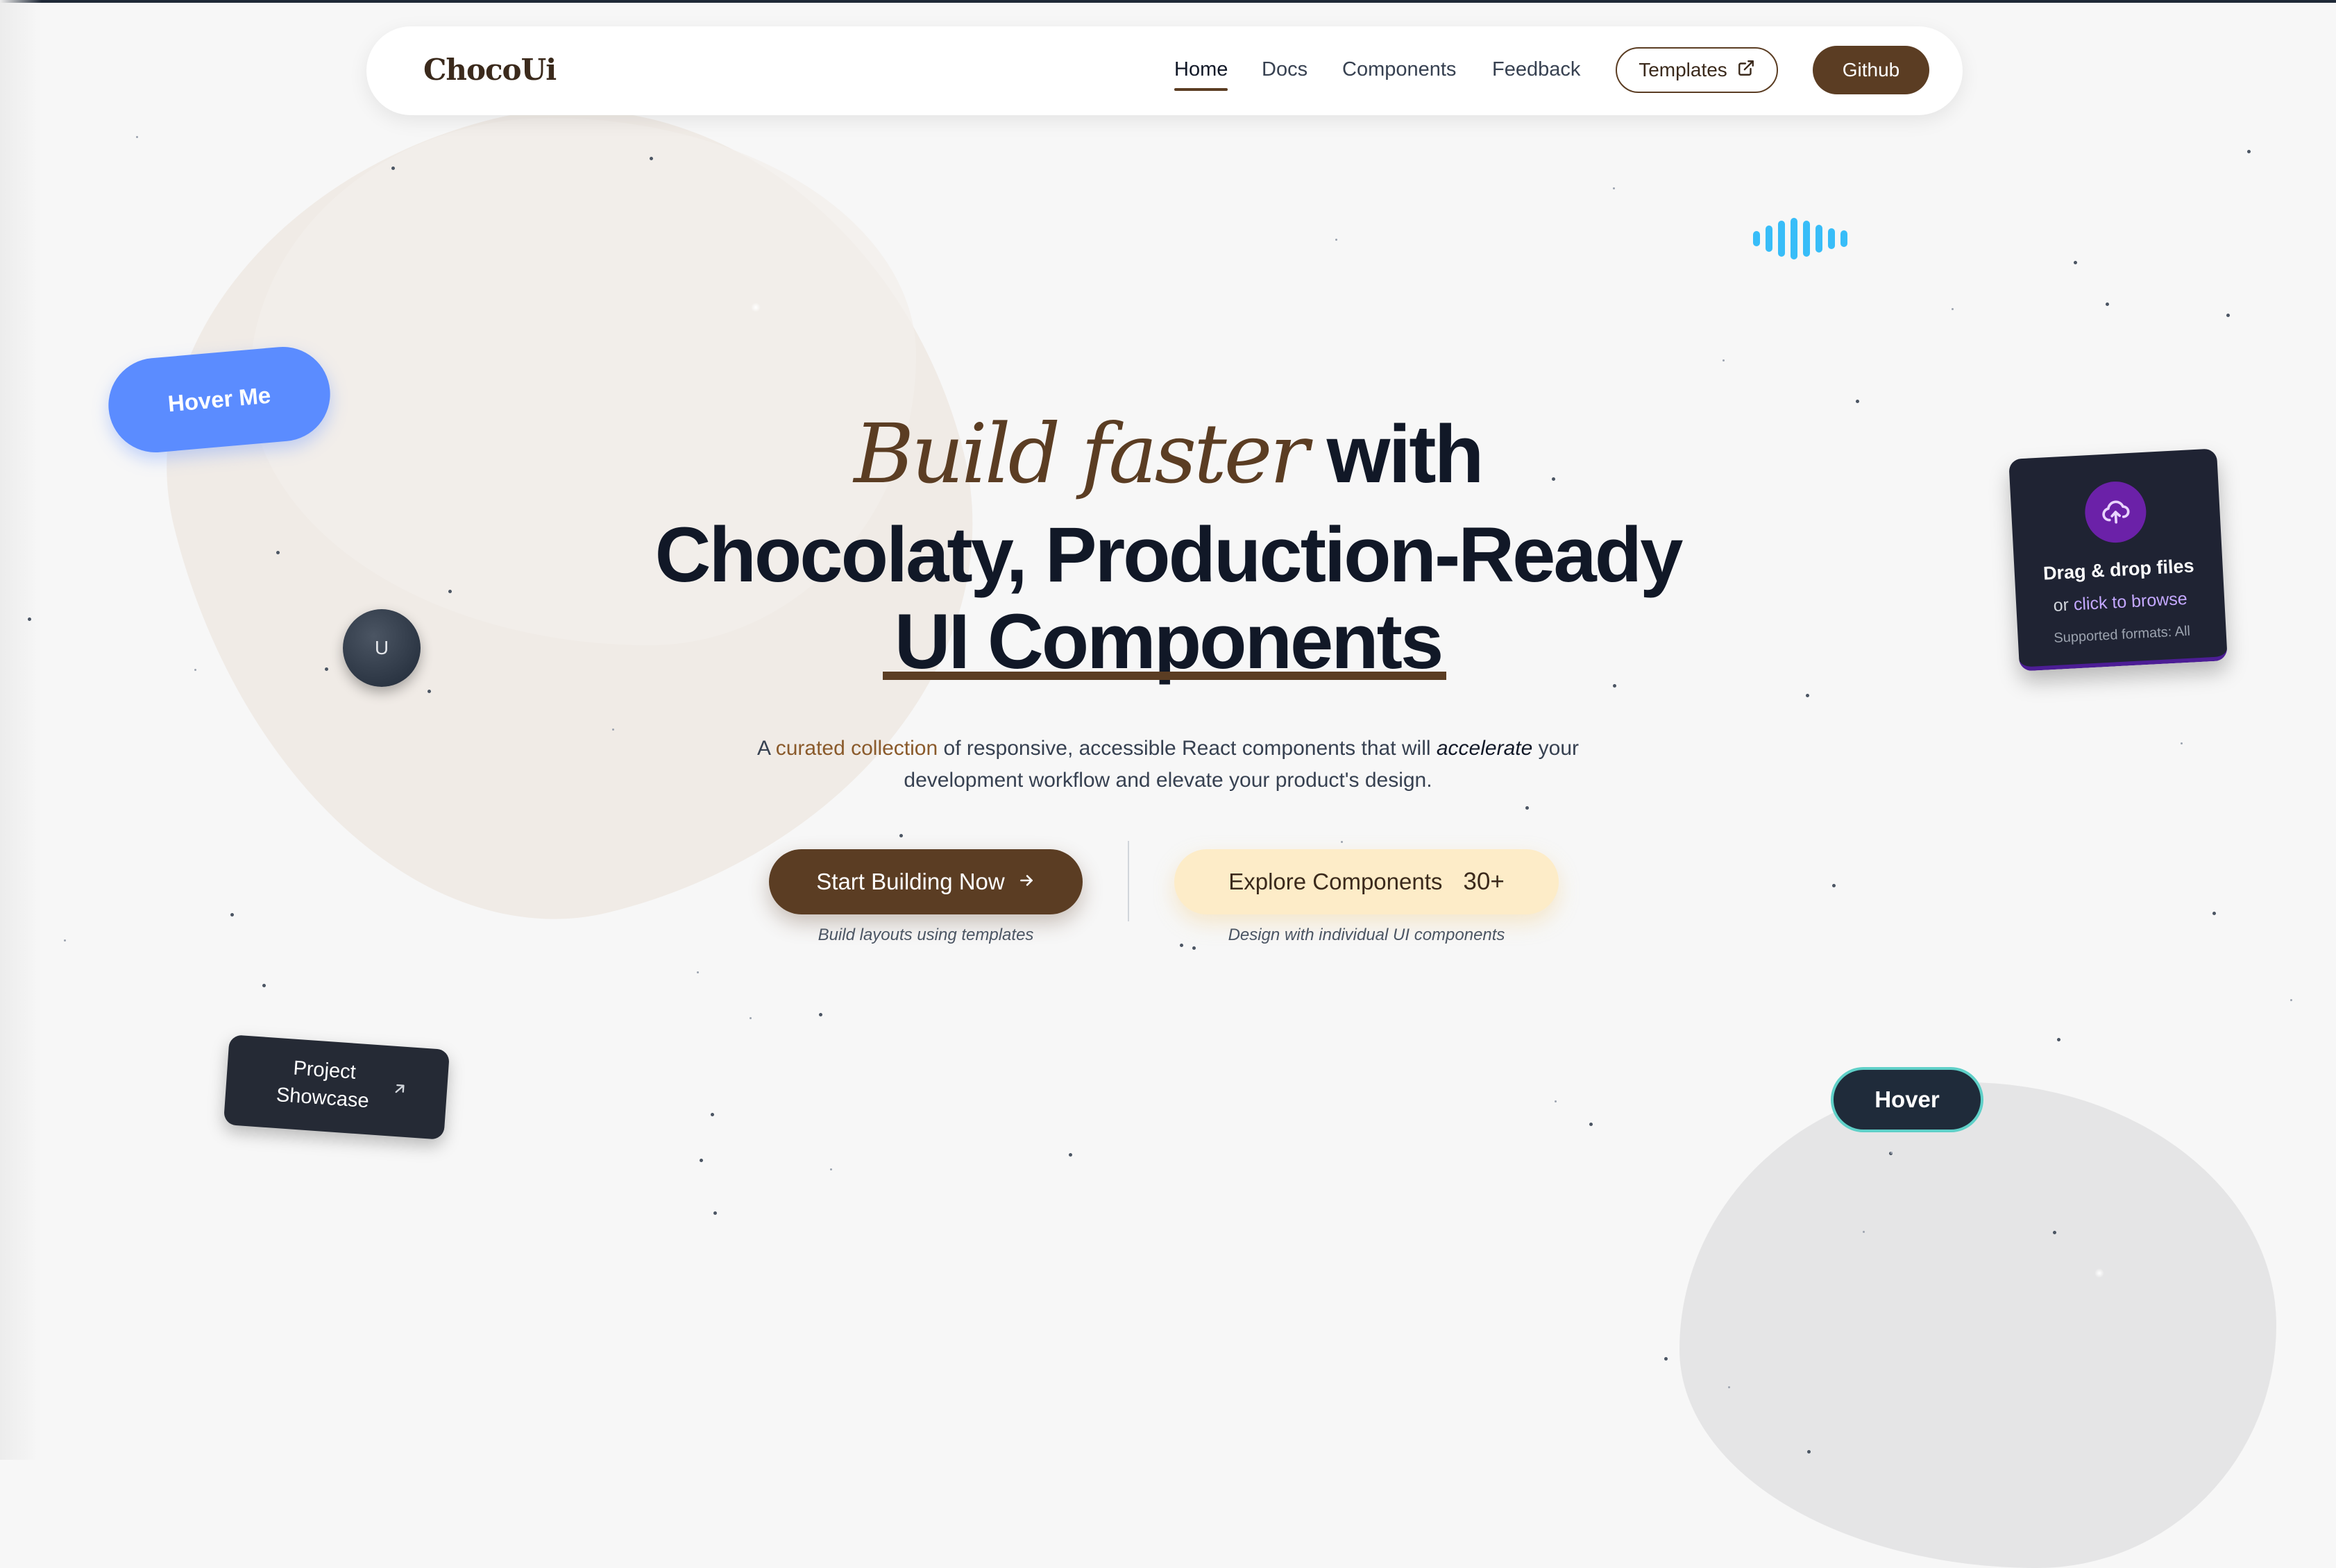  What do you see at coordinates (2118, 569) in the screenshot?
I see `dropzone-title: Drag & drop files` at bounding box center [2118, 569].